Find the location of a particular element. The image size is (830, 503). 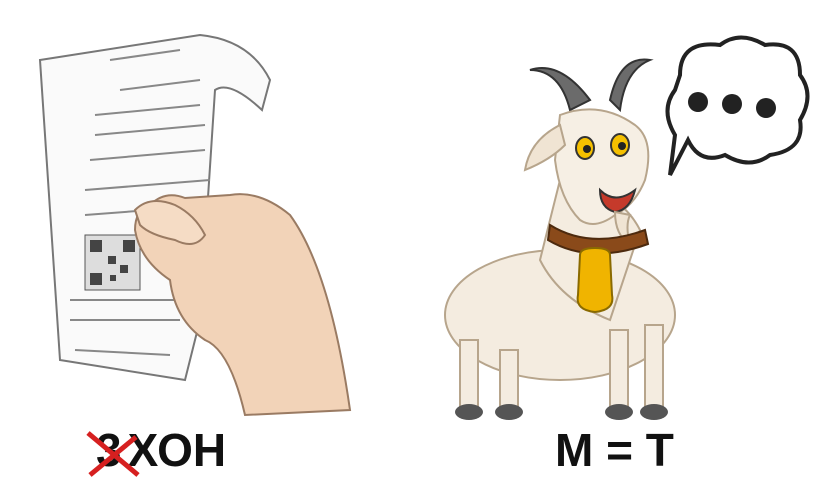

qr-code is located at coordinates (112, 262).